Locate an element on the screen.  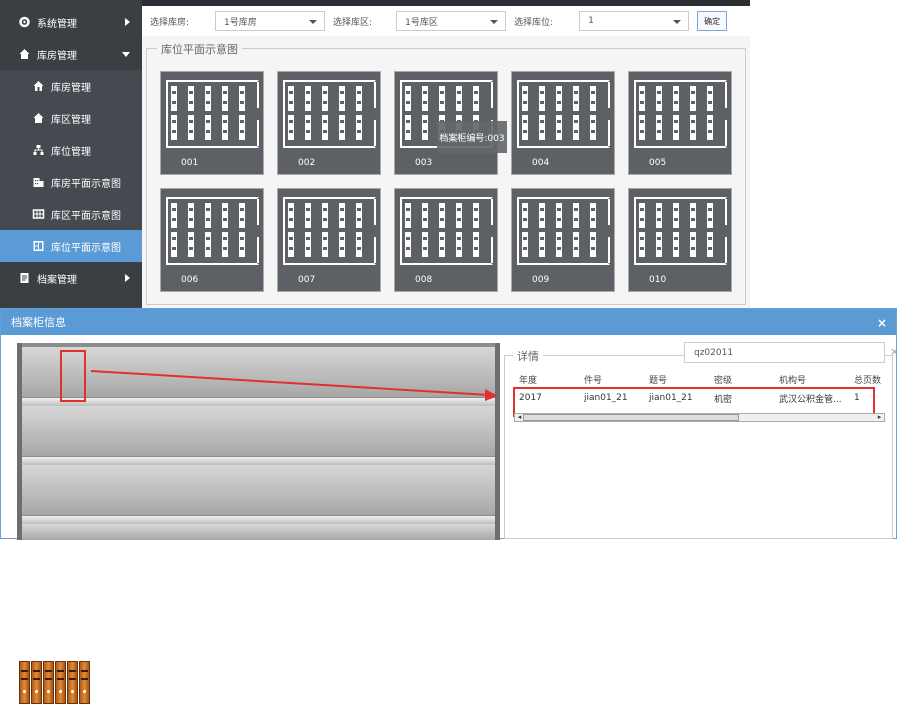
sidebar-item-system: 系统管理 is located at coordinates (71, 22).